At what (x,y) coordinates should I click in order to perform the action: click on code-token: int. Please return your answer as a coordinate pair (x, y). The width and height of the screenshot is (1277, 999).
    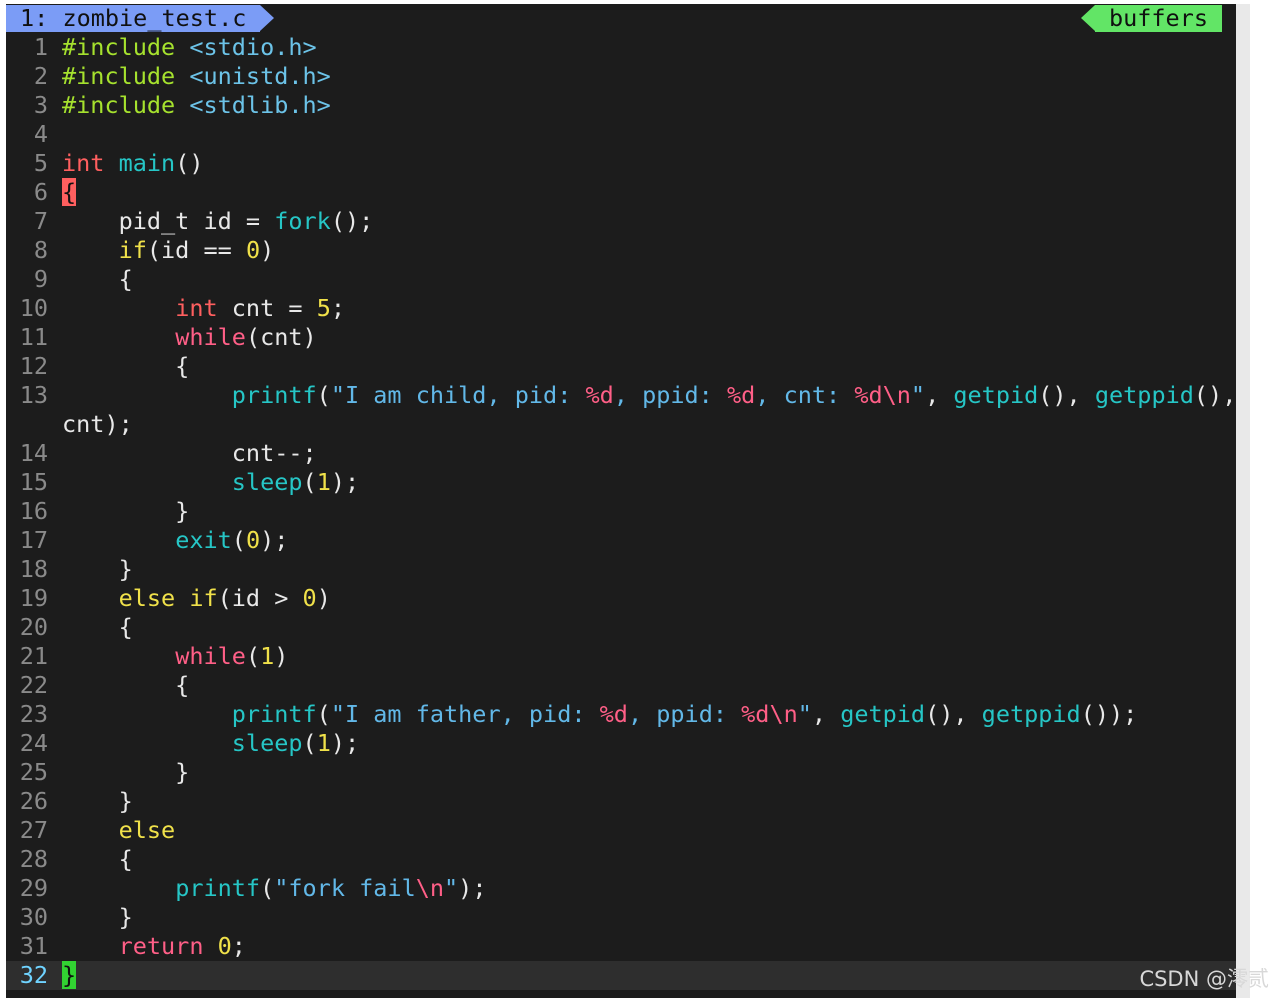
    Looking at the image, I should click on (83, 163).